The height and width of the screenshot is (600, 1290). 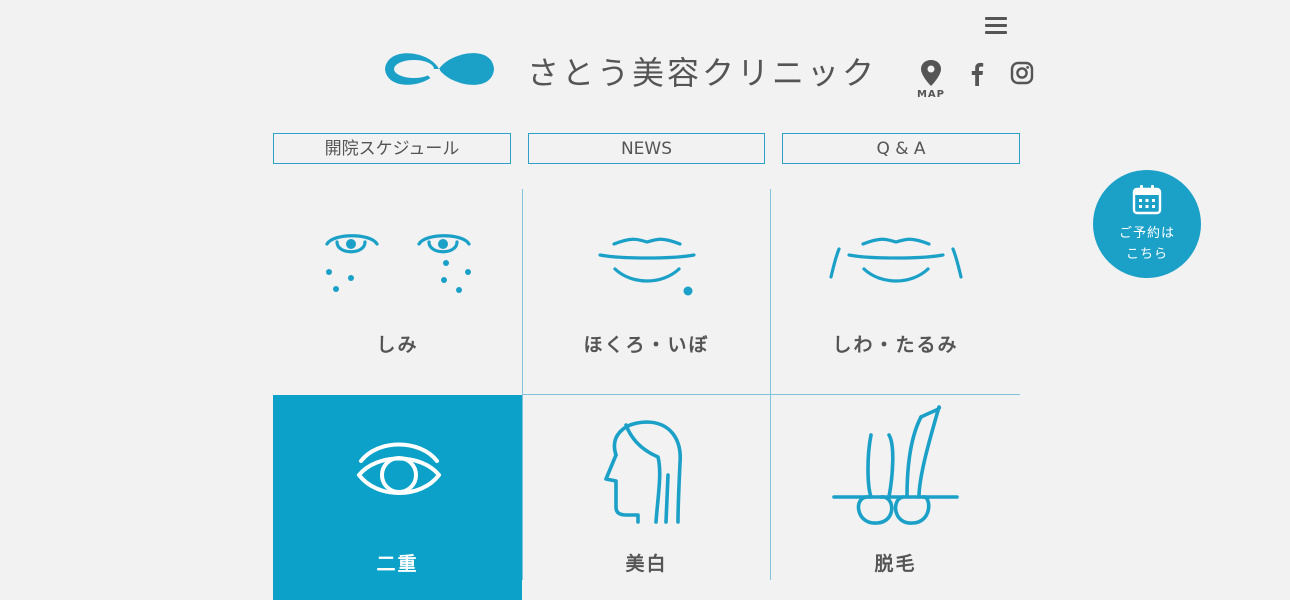 I want to click on menu-item-bihaku: 美白, so click(x=646, y=497).